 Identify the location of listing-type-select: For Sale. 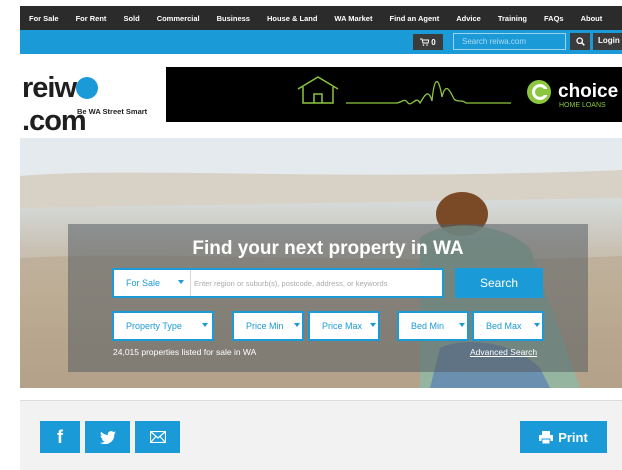
(152, 283).